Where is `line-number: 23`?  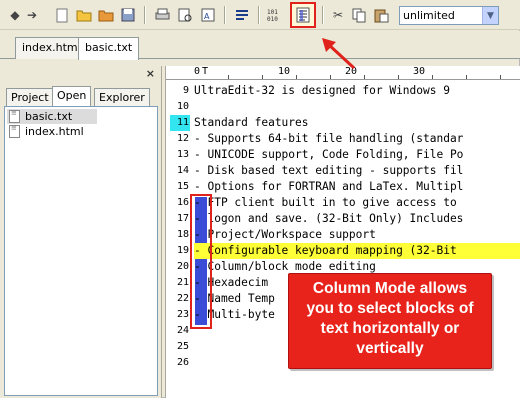 line-number: 23 is located at coordinates (182, 314).